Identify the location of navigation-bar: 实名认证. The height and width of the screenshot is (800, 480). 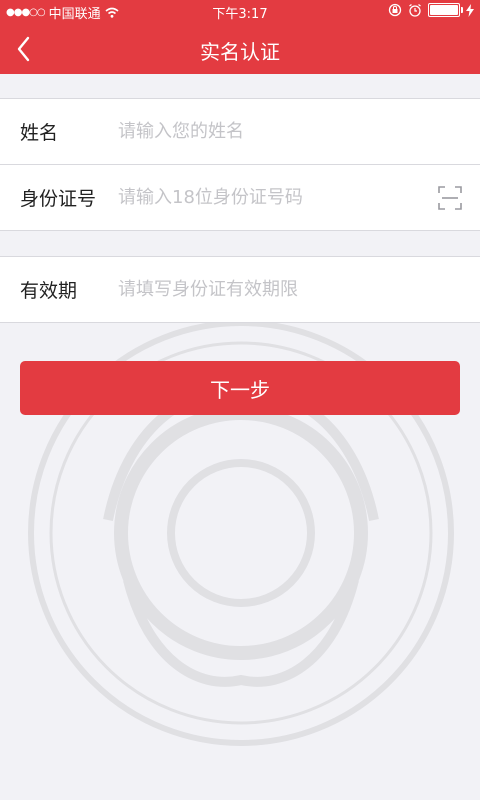
(240, 49).